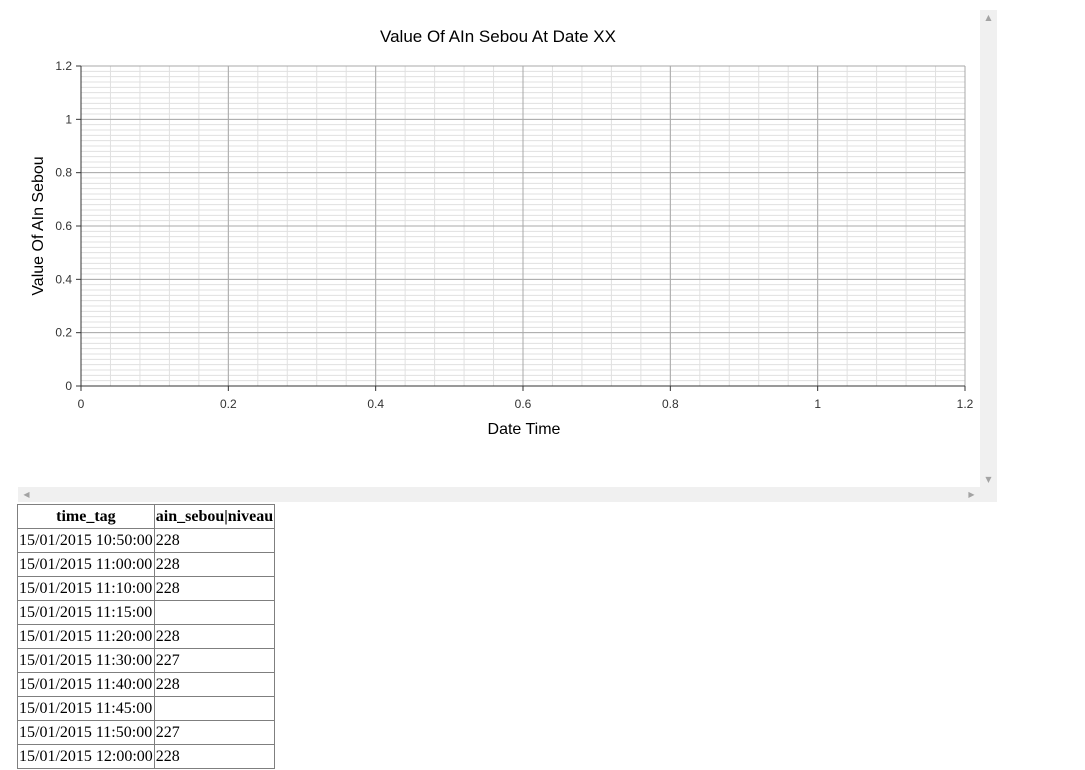 This screenshot has height=770, width=1085. I want to click on cell-time-tag: 15/01/2015 11:15:00, so click(86, 612).